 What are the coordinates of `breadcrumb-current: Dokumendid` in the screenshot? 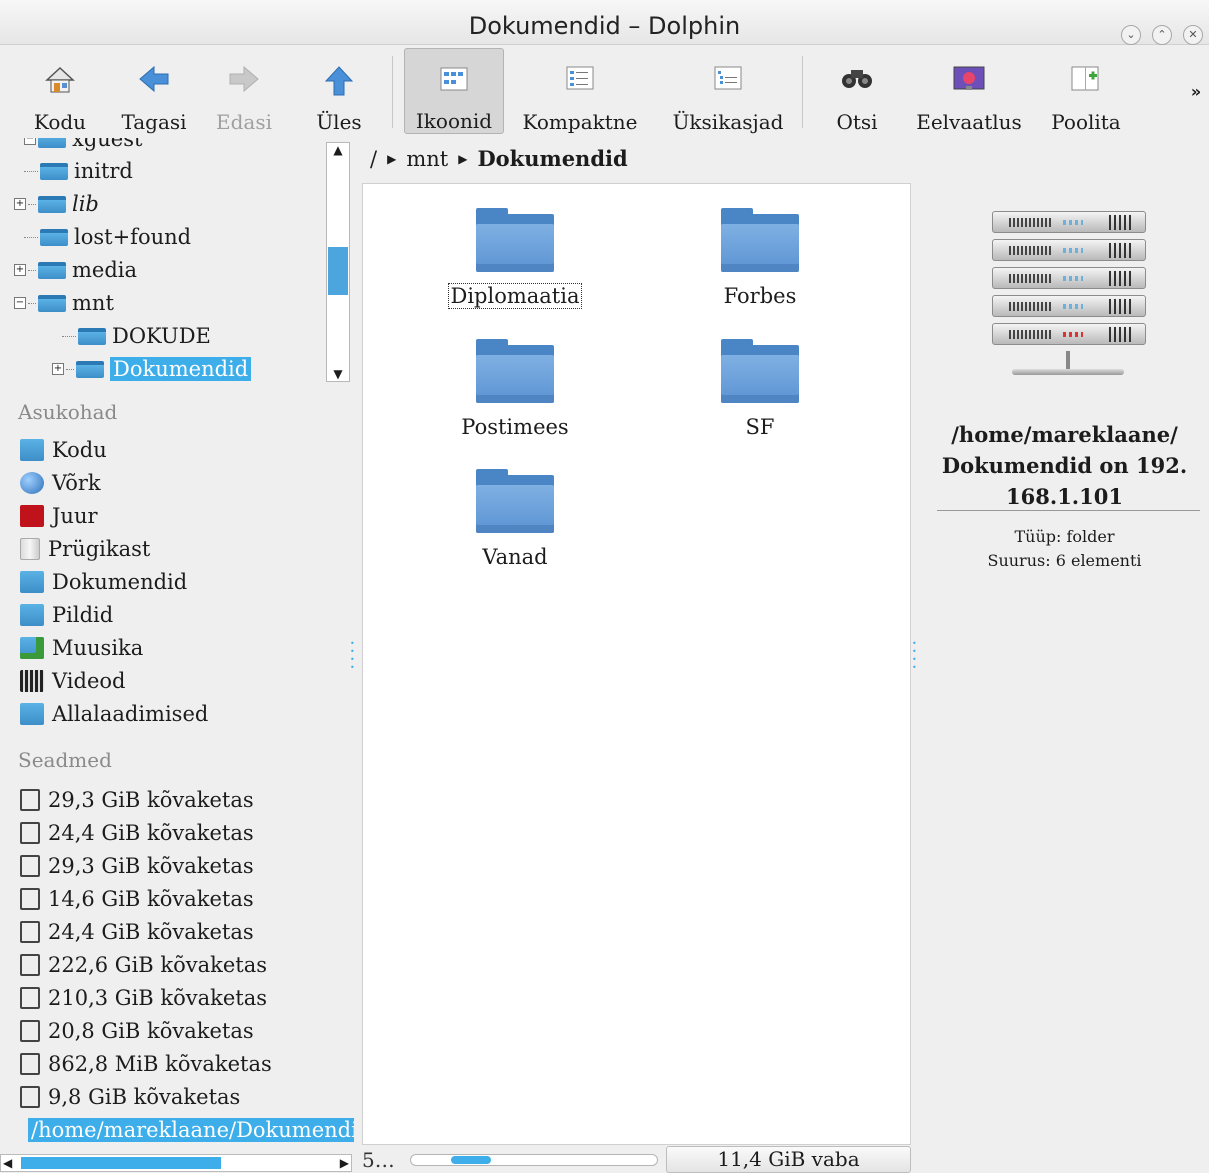 It's located at (552, 158).